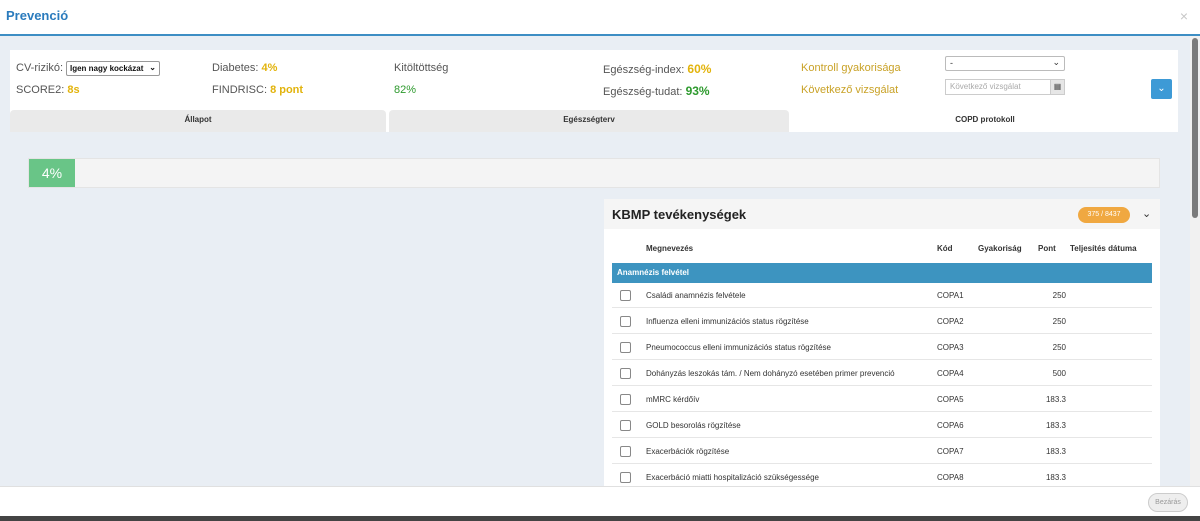 This screenshot has height=521, width=1200. Describe the element at coordinates (882, 425) in the screenshot. I see `table-row: GOLD besorolás rögzítése COPA6 183.3` at that location.